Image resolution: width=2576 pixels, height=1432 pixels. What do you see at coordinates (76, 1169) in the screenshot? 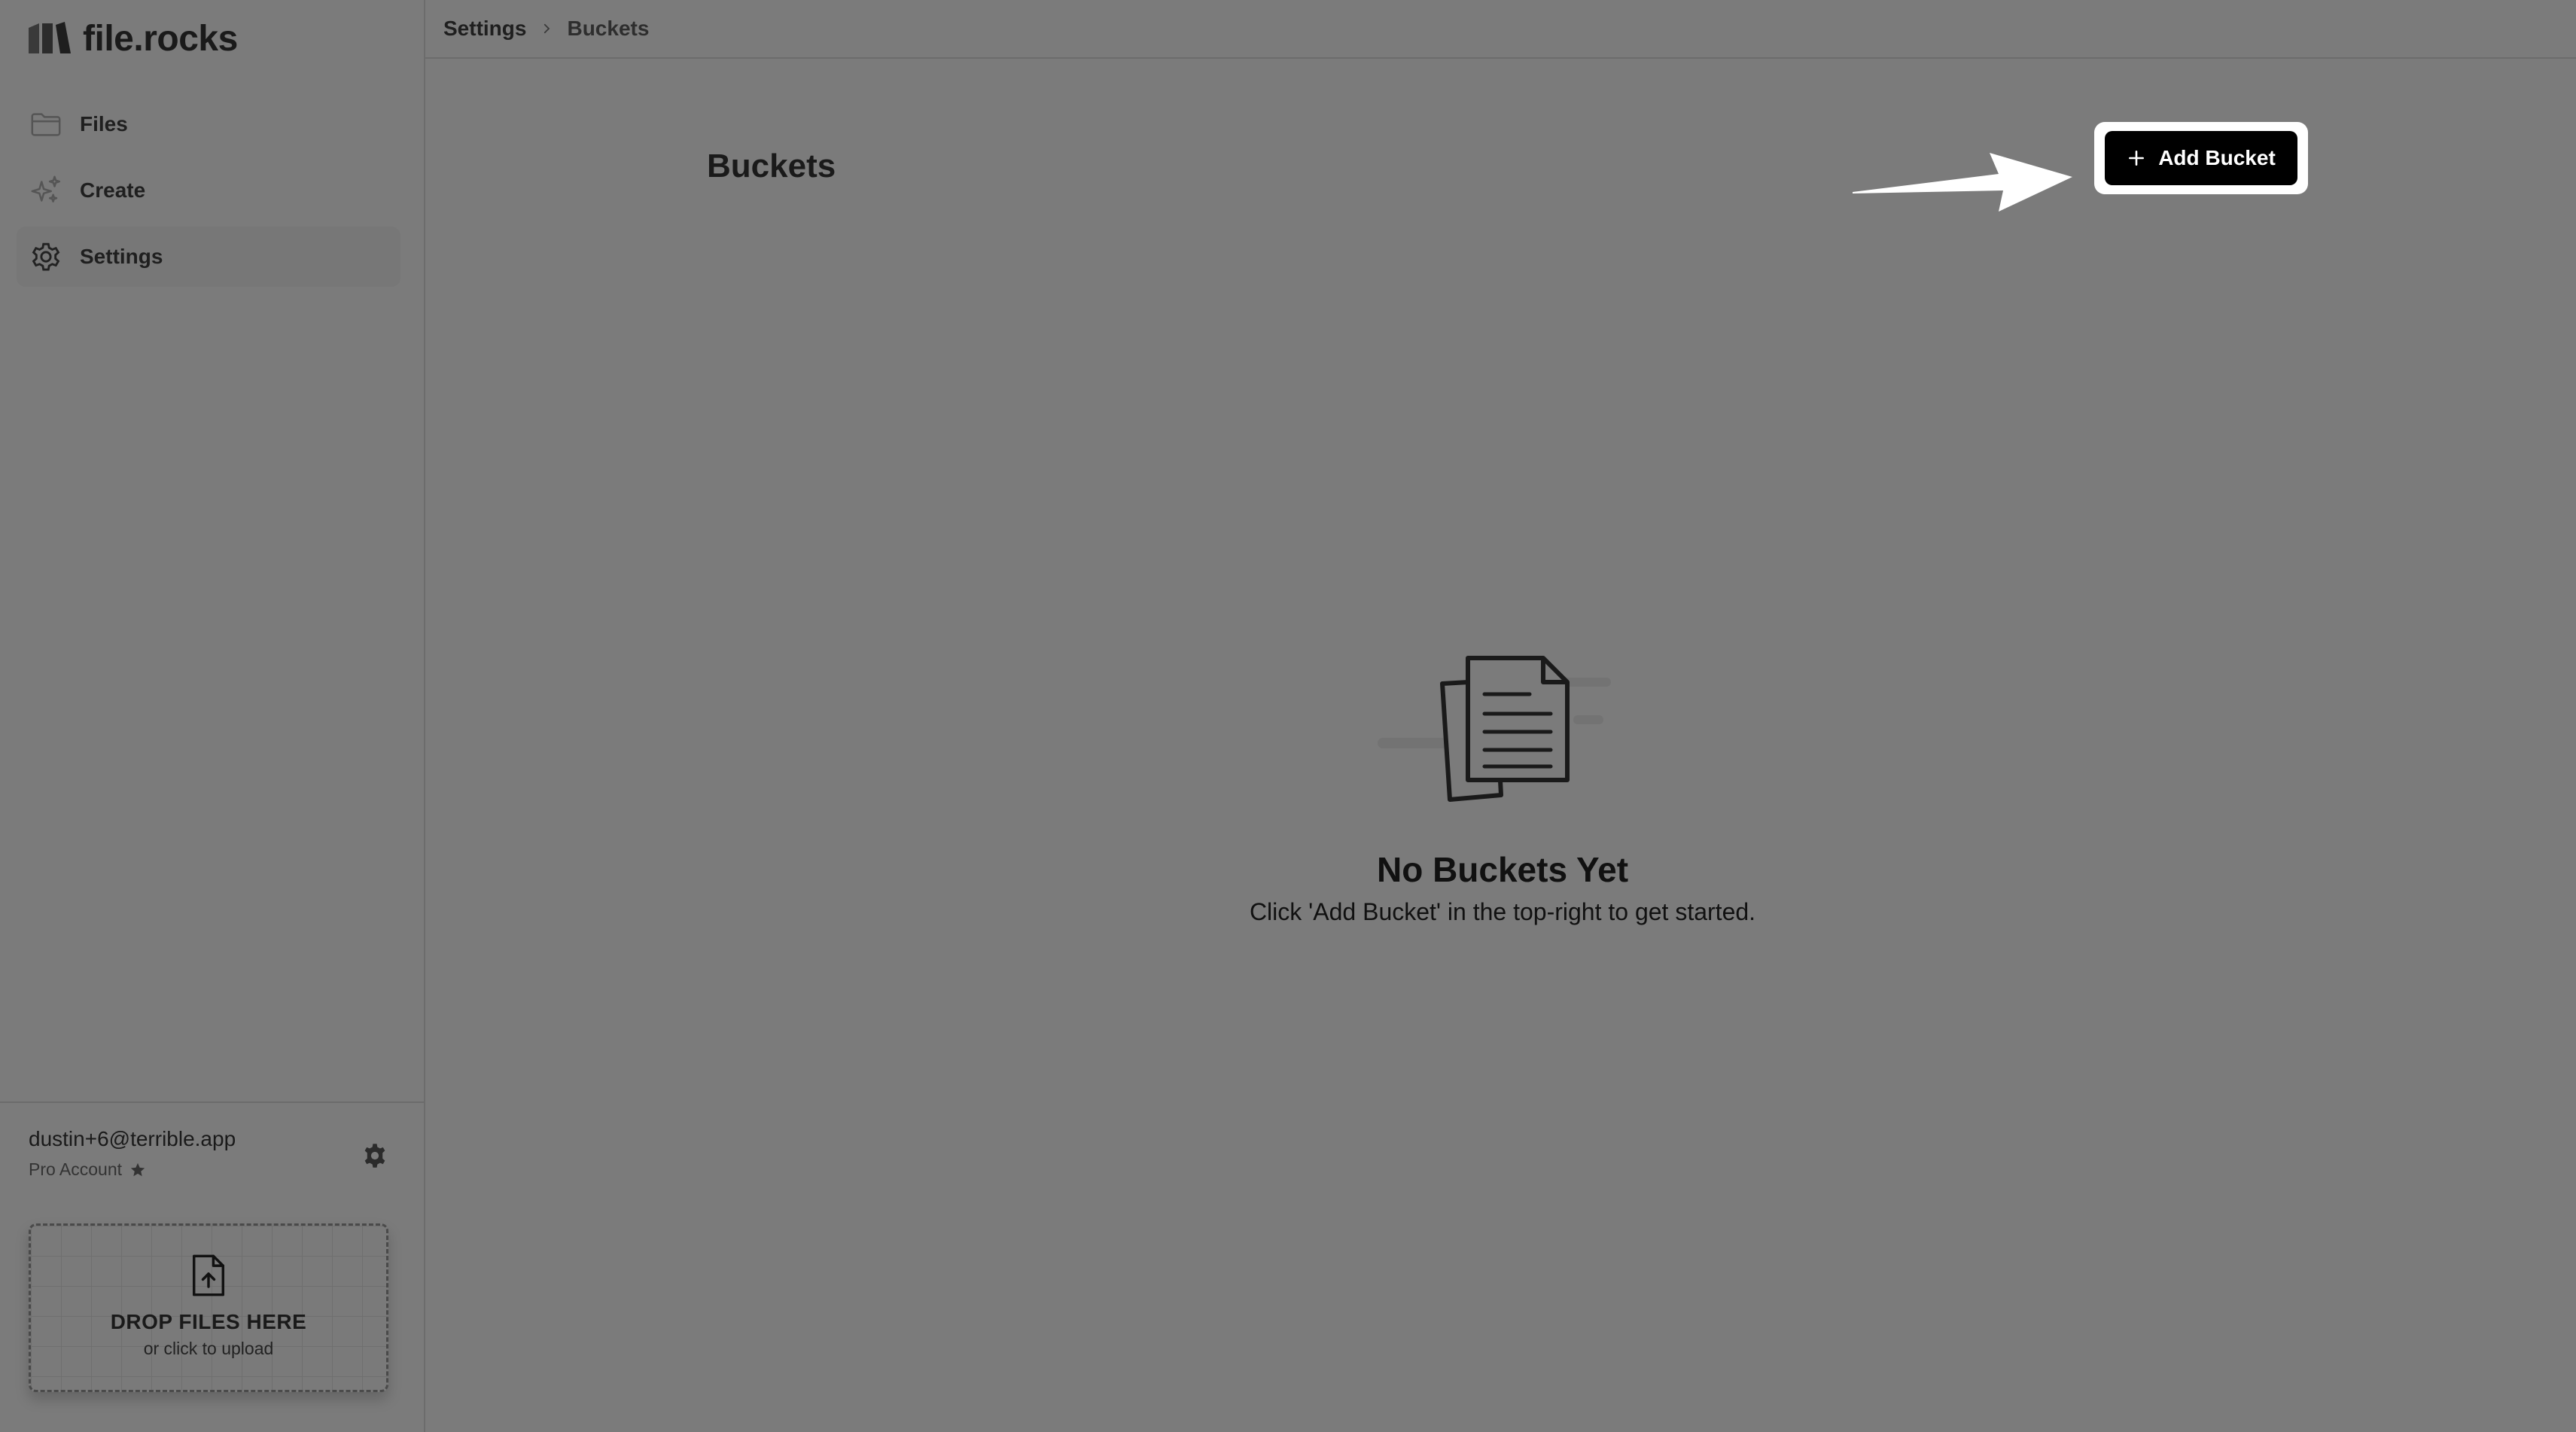
I see `plan-label: Pro Account` at bounding box center [76, 1169].